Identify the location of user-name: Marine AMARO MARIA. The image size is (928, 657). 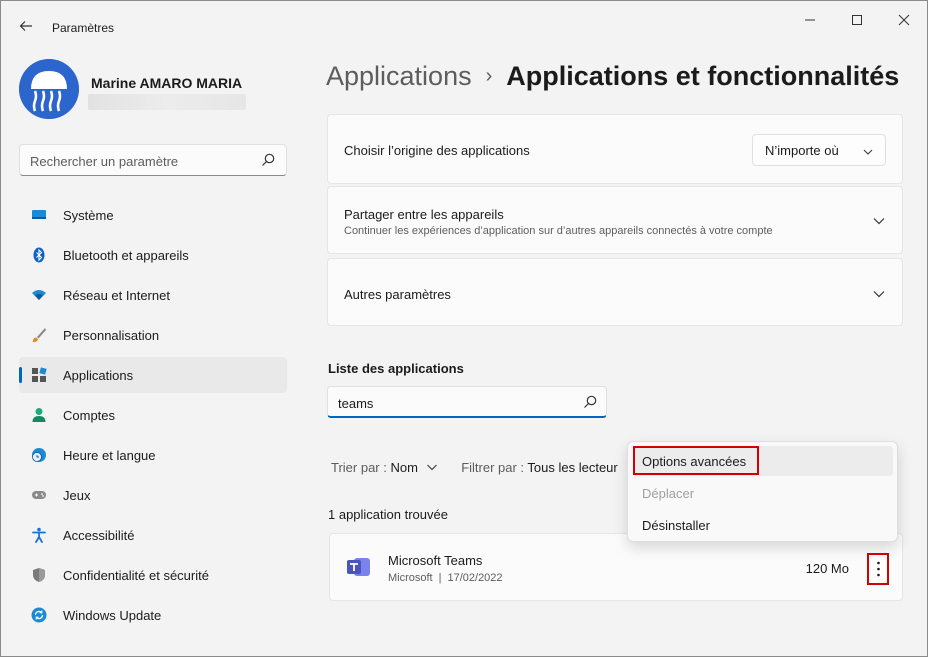
(167, 83).